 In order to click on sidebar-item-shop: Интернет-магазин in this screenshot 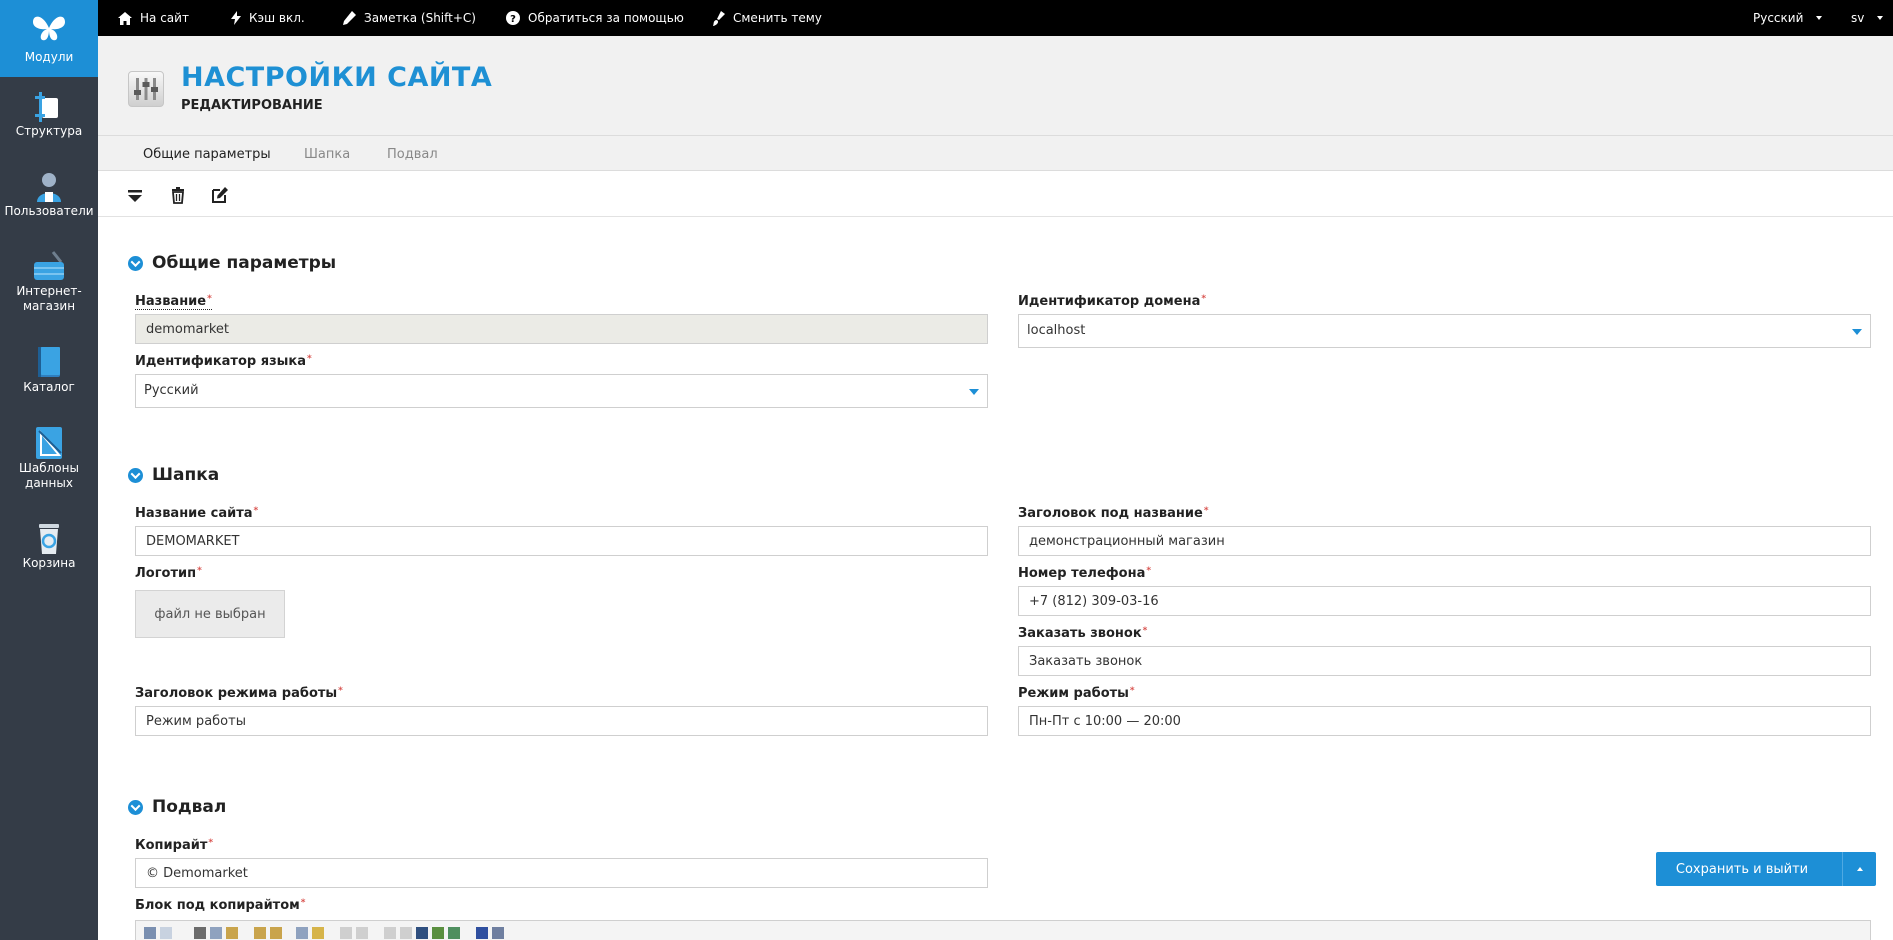, I will do `click(49, 288)`.